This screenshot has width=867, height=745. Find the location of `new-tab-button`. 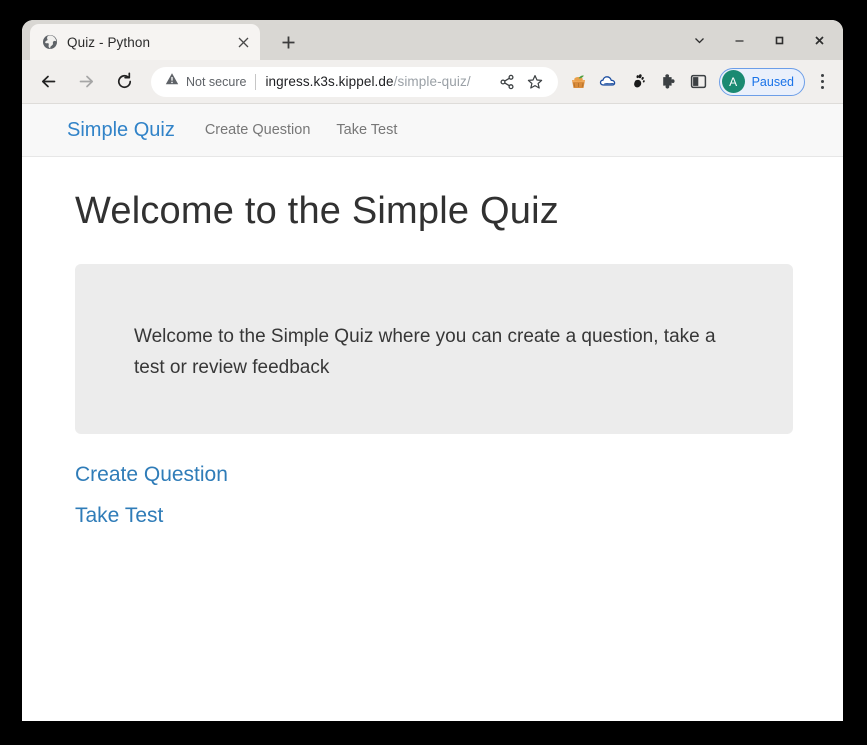

new-tab-button is located at coordinates (288, 42).